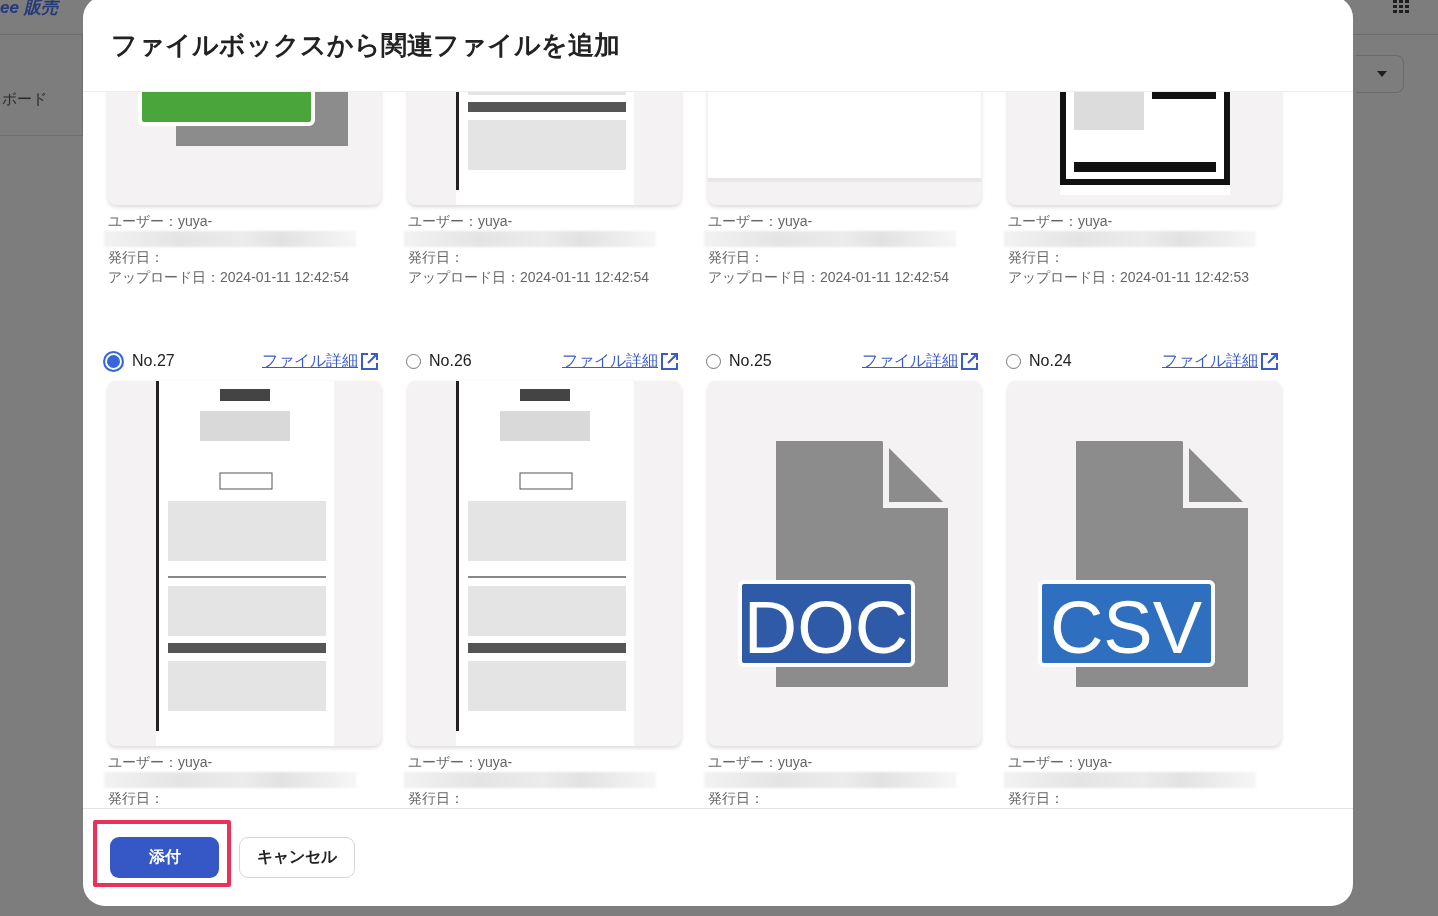  I want to click on file-number: No.25, so click(750, 361).